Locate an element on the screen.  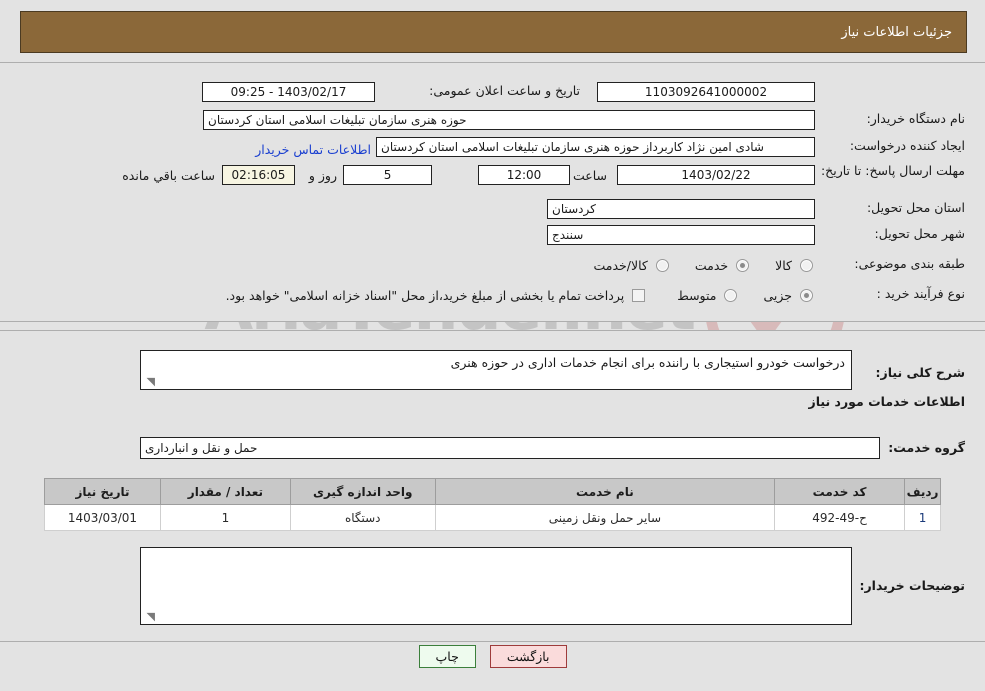
buyer-contact-link: اطلاعات تماس خریدار is located at coordinates (313, 149).